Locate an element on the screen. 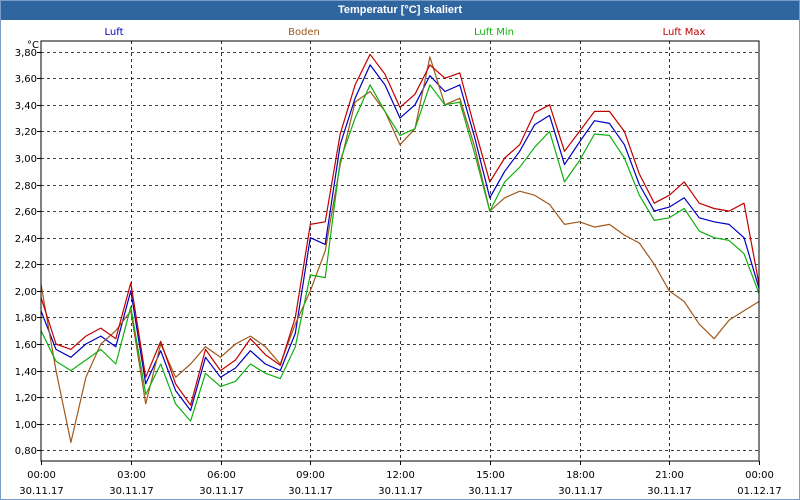 This screenshot has width=800, height=500. x-tick-time-label: 18:00 is located at coordinates (580, 475).